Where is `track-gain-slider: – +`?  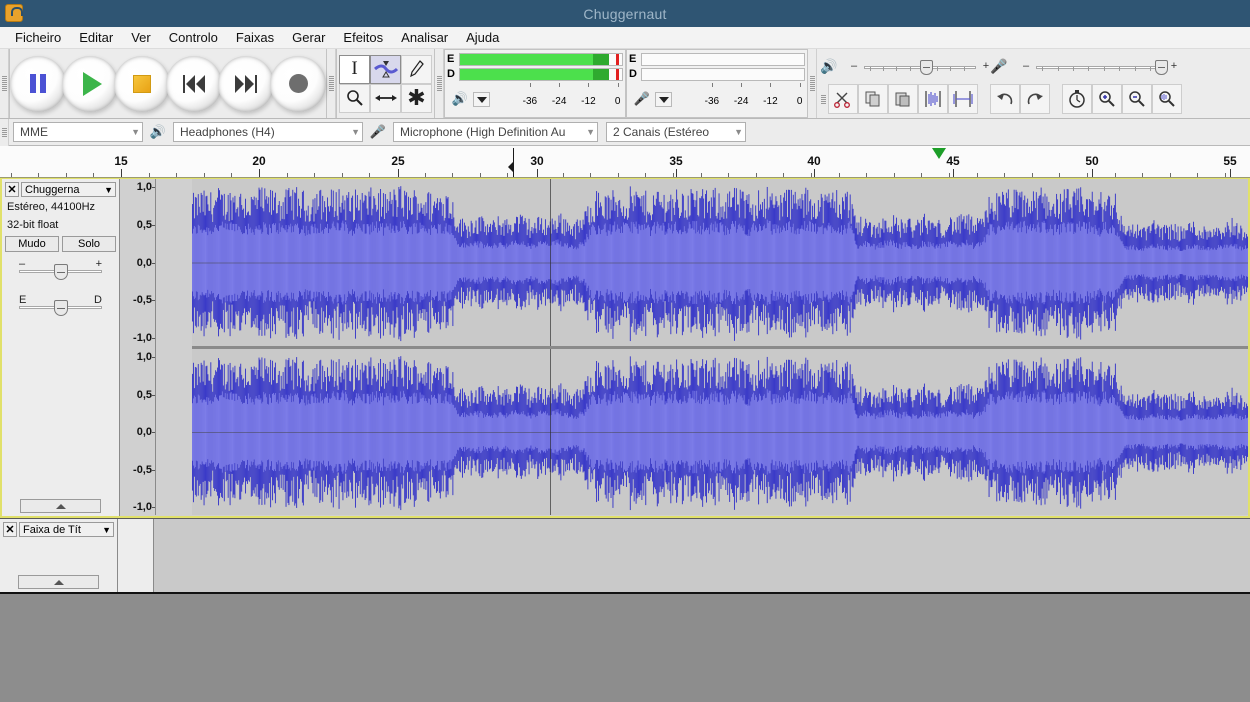 track-gain-slider: – + is located at coordinates (60, 270).